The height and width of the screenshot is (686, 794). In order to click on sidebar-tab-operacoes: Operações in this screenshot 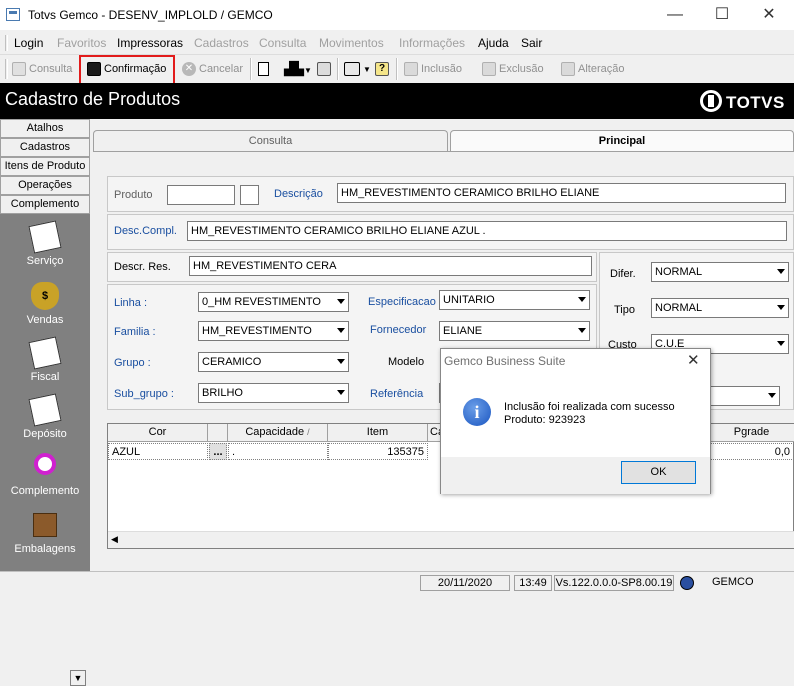, I will do `click(45, 185)`.